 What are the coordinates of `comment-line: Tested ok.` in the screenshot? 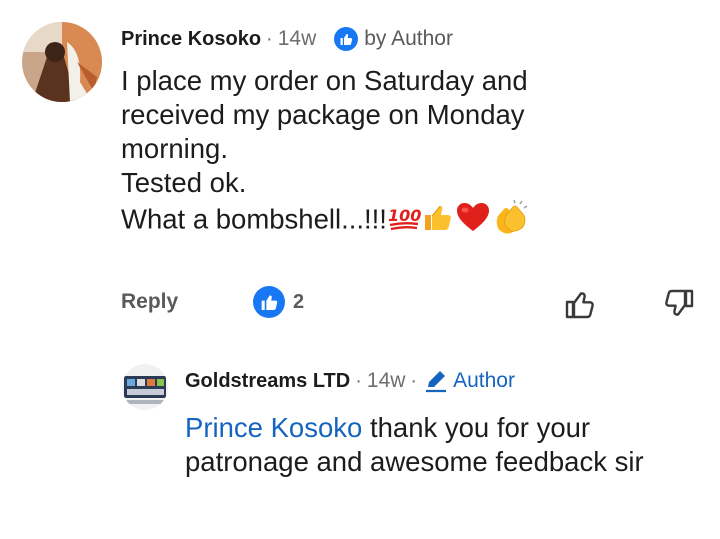 It's located at (184, 182).